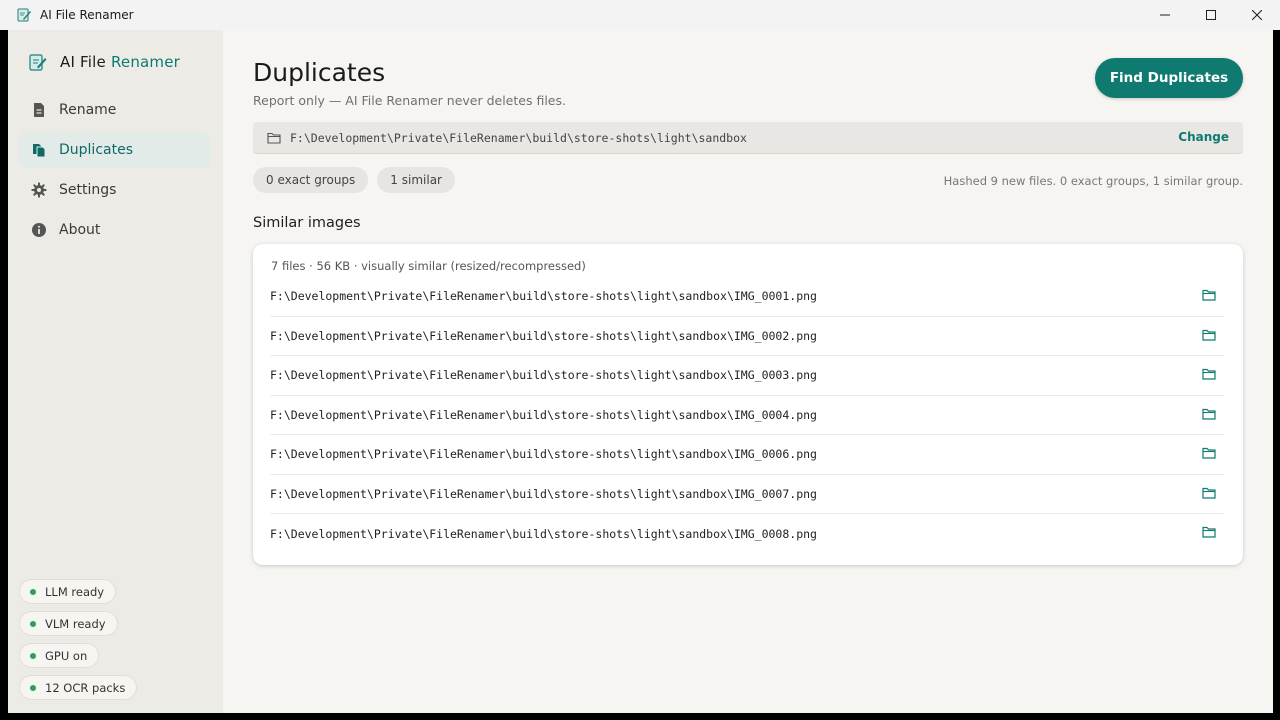 The image size is (1280, 720). I want to click on copy-icon, so click(39, 151).